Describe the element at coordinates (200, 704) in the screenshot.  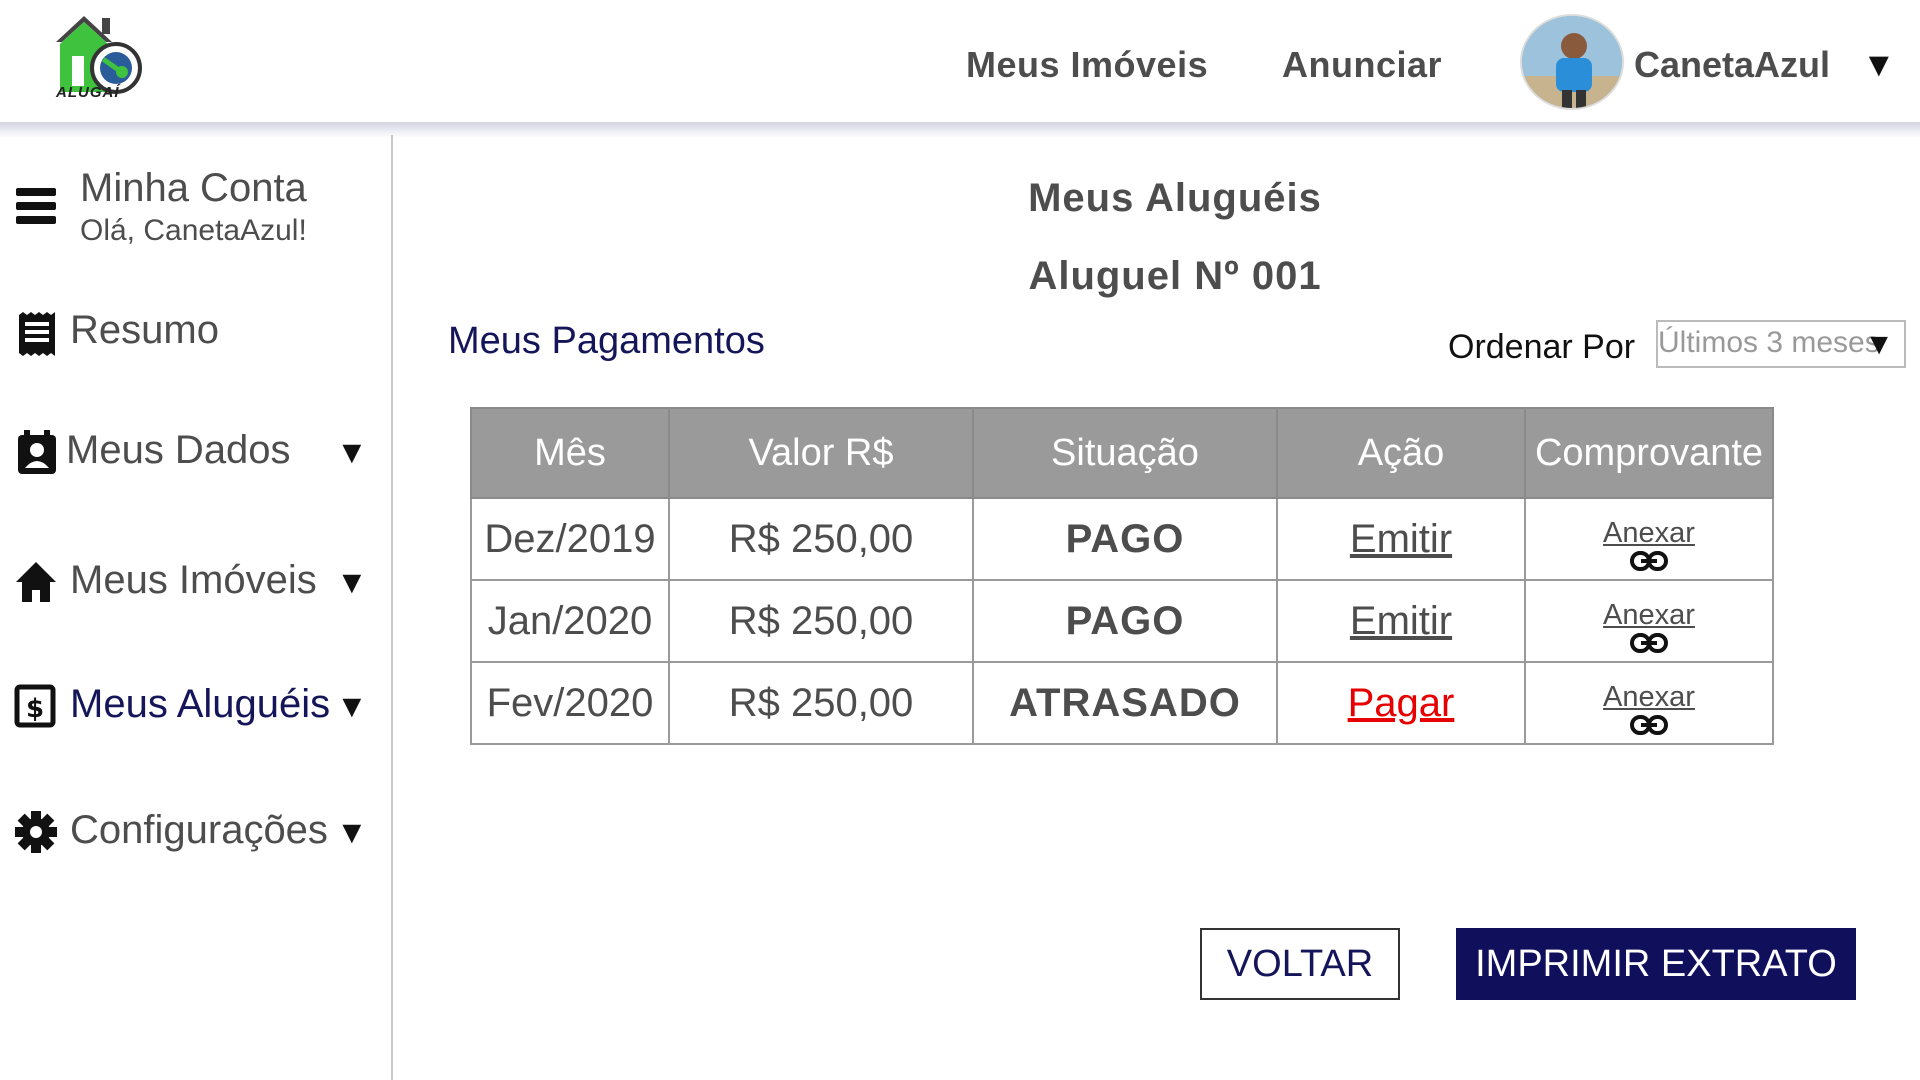
I see `sidebar-item-label: Meus Aluguéis` at that location.